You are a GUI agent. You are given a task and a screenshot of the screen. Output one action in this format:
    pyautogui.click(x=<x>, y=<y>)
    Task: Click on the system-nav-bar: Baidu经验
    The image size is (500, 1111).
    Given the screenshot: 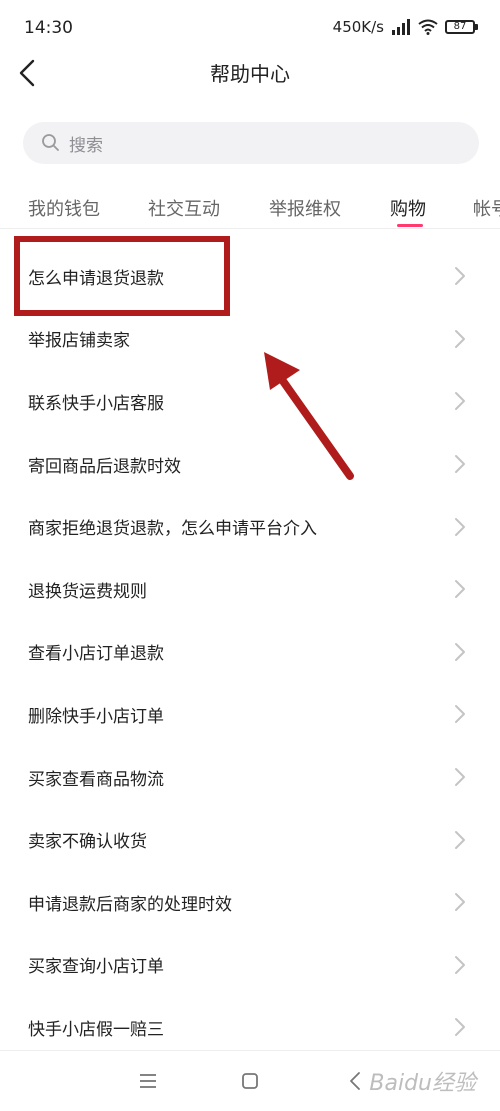 What is the action you would take?
    pyautogui.click(x=250, y=1081)
    